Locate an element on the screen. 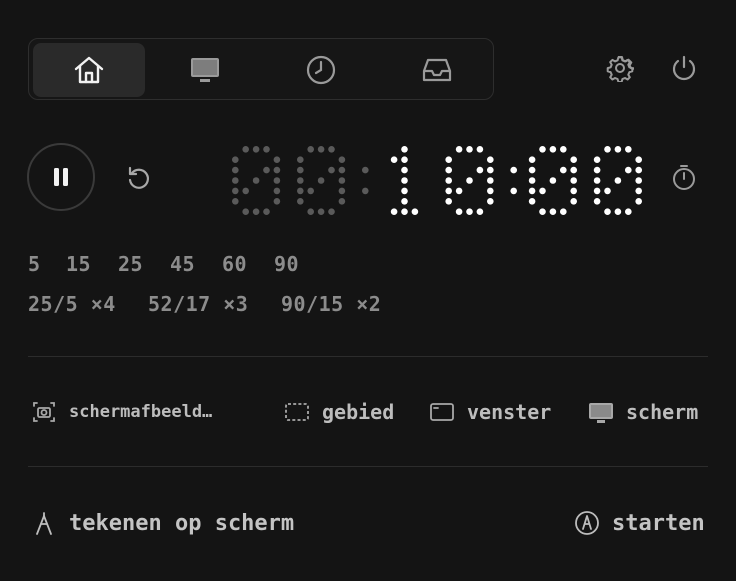 This screenshot has height=581, width=736. tab-screen is located at coordinates (205, 70).